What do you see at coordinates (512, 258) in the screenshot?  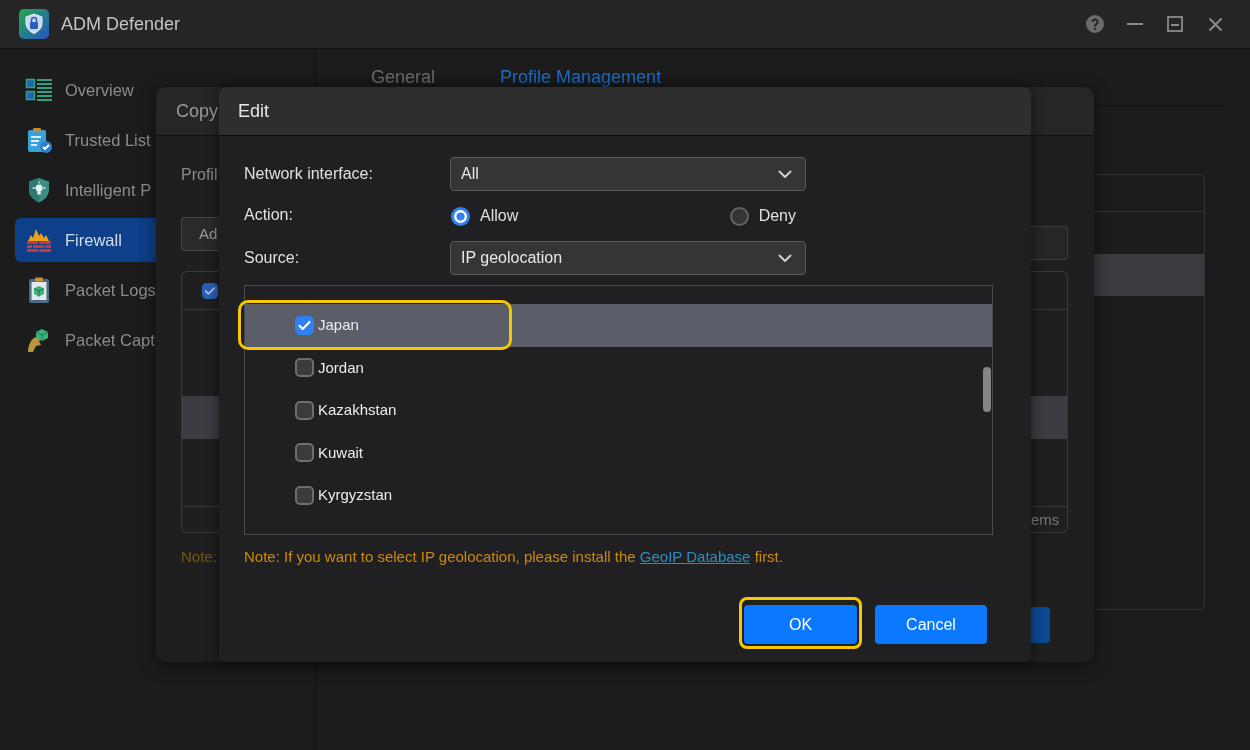 I see `select-value: IP geolocation` at bounding box center [512, 258].